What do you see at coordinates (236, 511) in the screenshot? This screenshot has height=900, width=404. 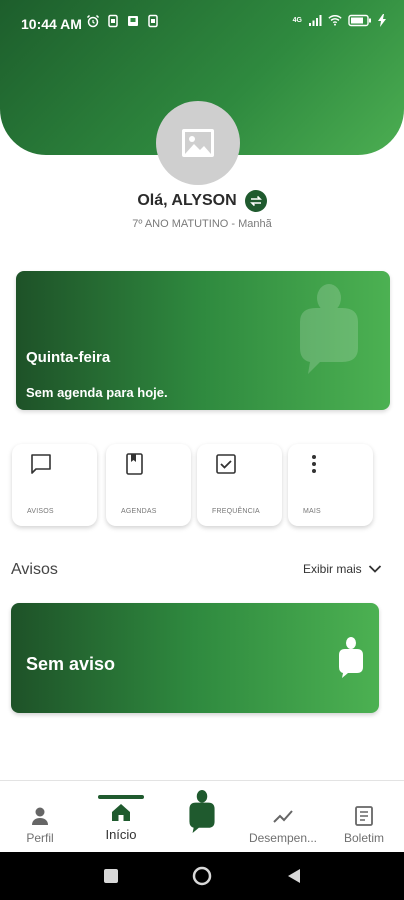 I see `shortcut-label: FREQUÊNCIA` at bounding box center [236, 511].